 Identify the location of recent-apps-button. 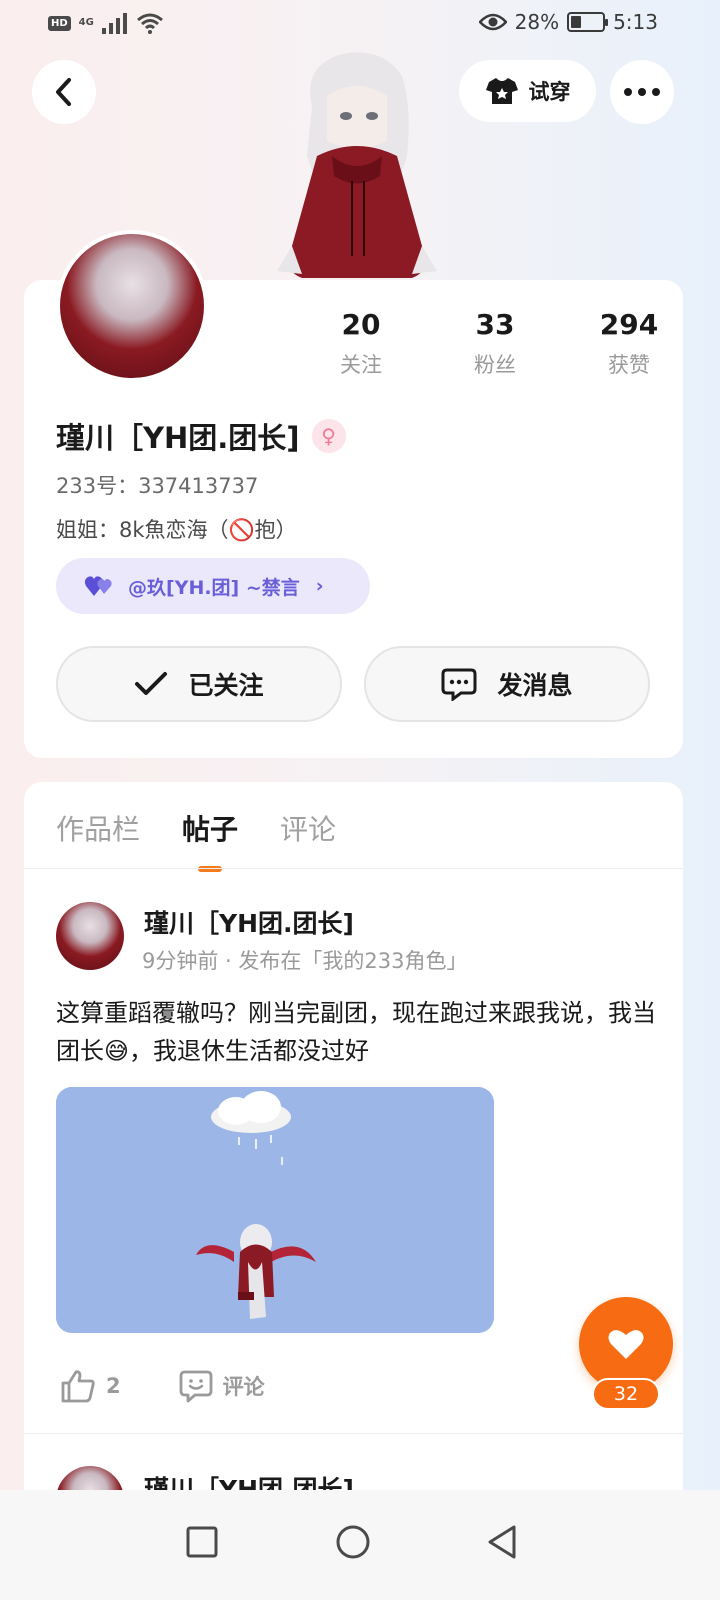
(202, 1542).